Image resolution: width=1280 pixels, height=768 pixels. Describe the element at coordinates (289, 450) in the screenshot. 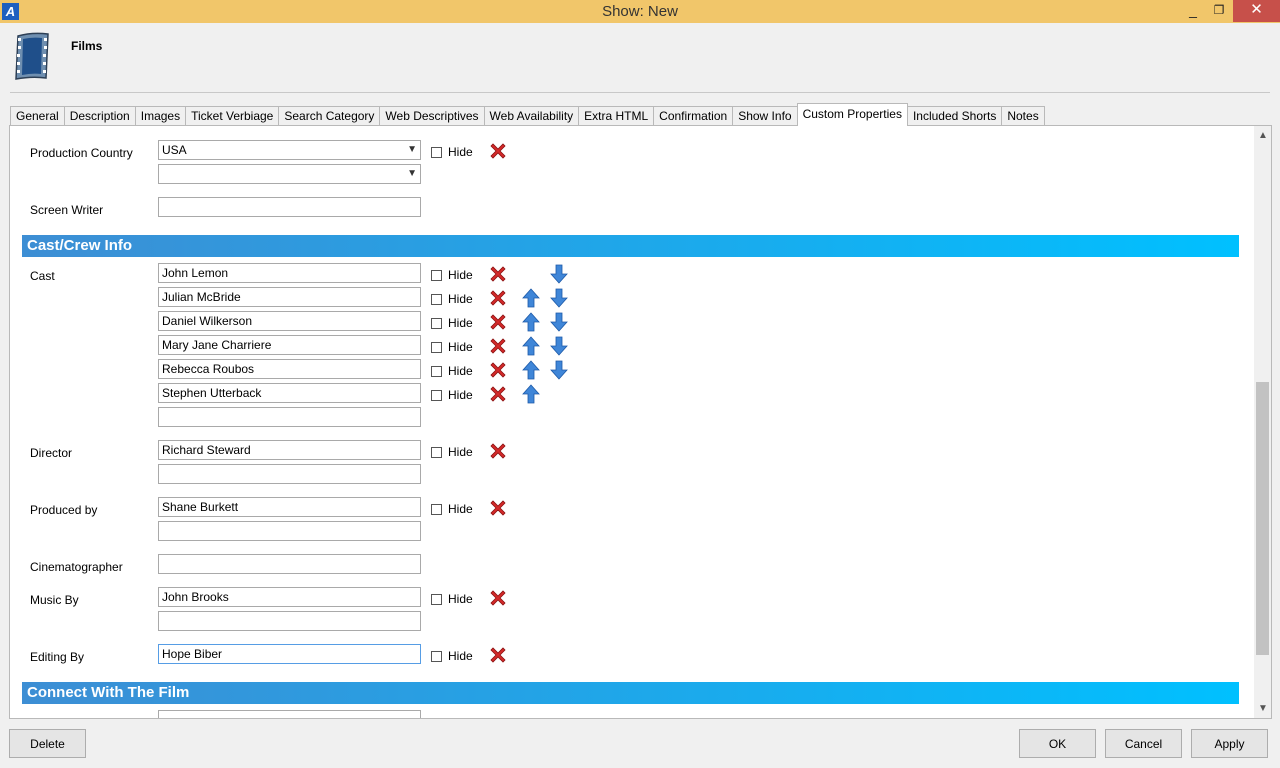

I see `director-input-1: Richard Steward` at that location.